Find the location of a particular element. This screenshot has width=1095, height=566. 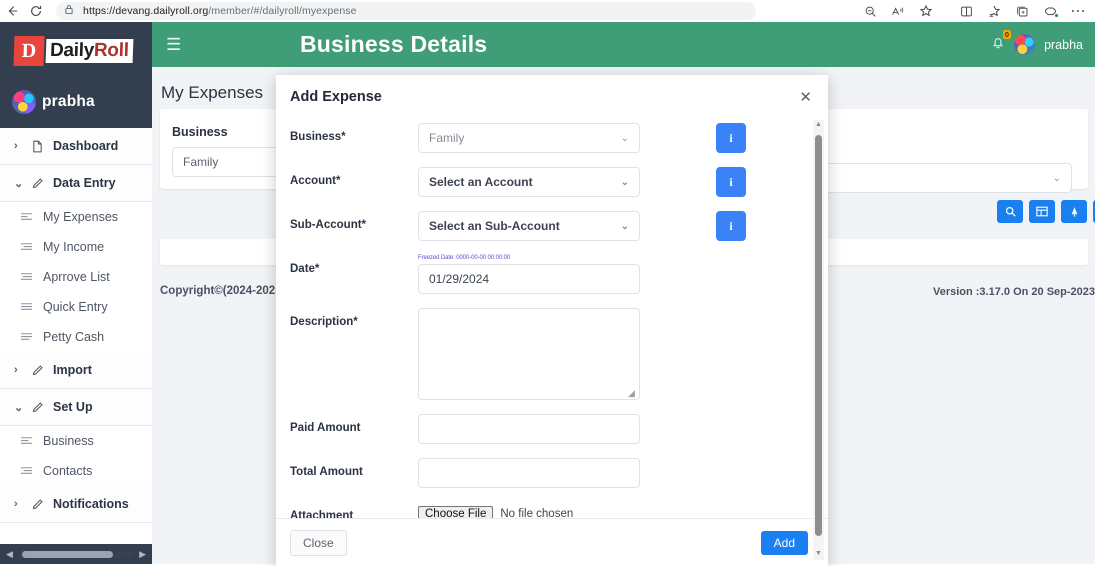

header-right: 0 prabha is located at coordinates (1043, 42).